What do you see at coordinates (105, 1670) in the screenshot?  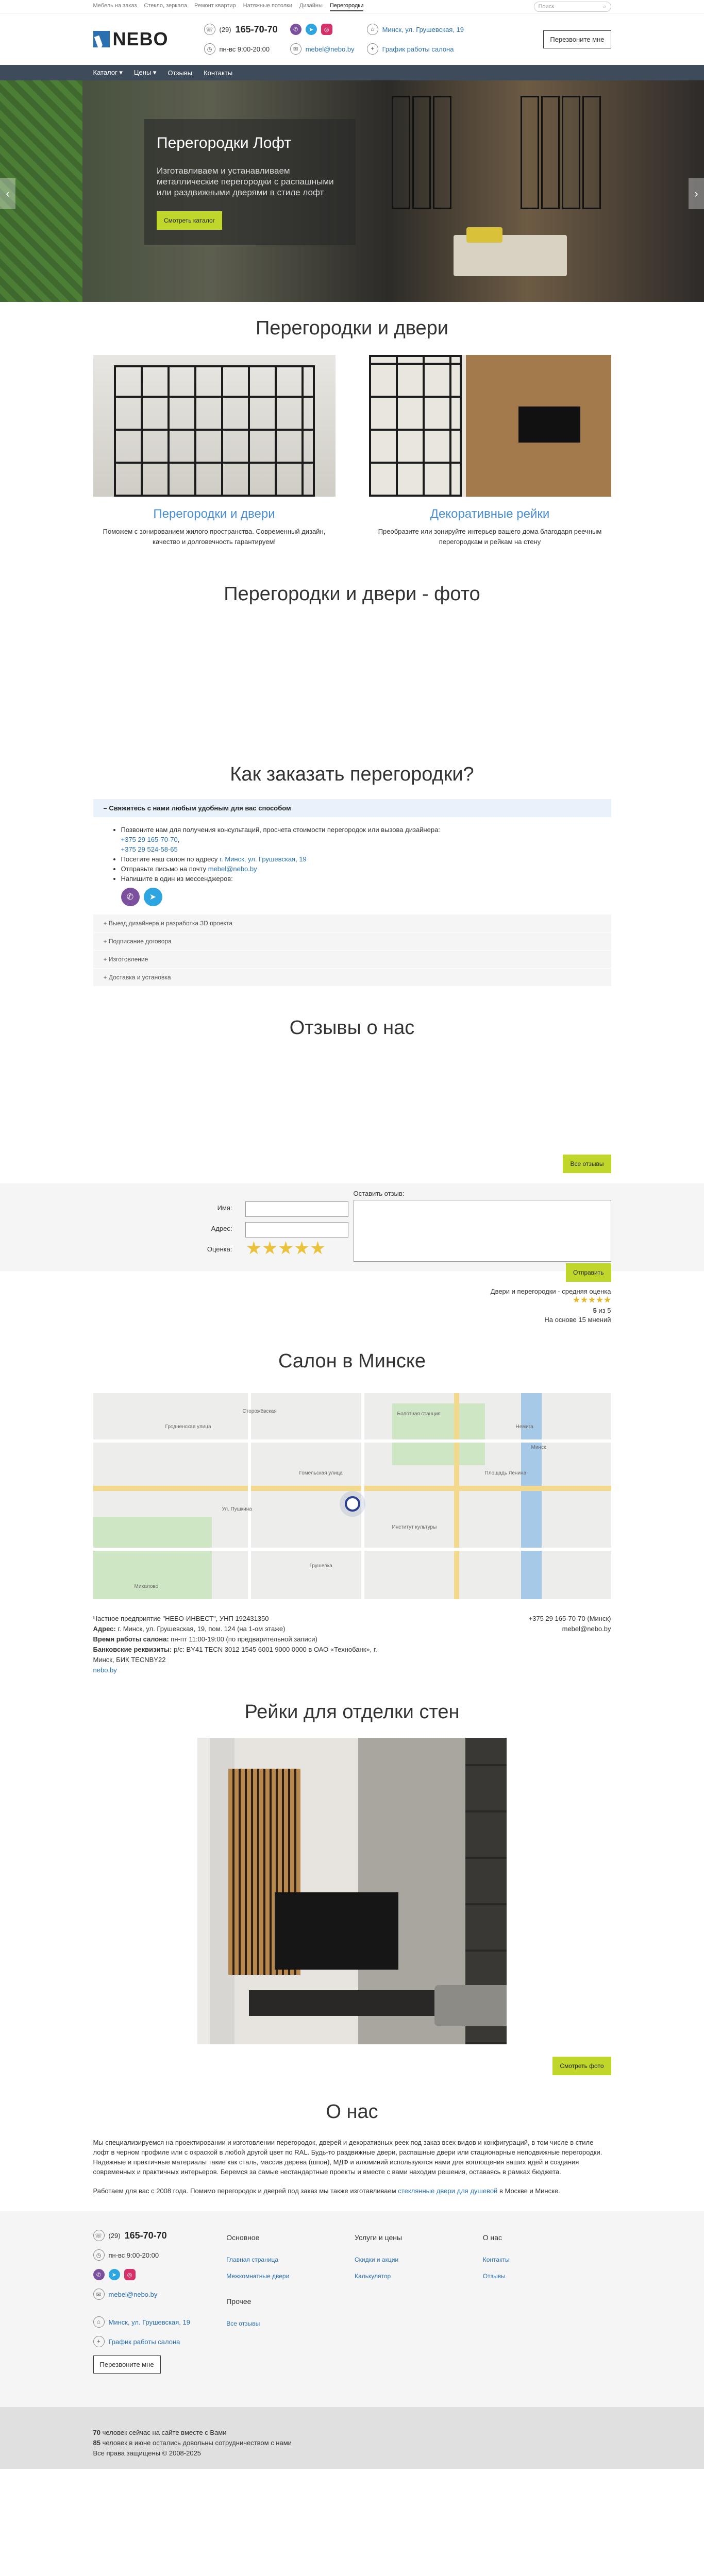 I see `site-link: nebo.by` at bounding box center [105, 1670].